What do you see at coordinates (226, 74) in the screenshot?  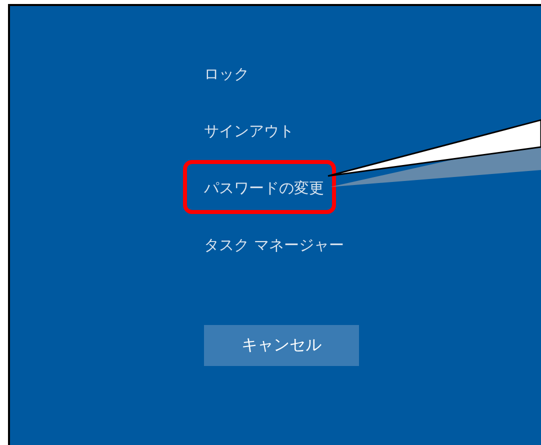 I see `menu-item: ロック` at bounding box center [226, 74].